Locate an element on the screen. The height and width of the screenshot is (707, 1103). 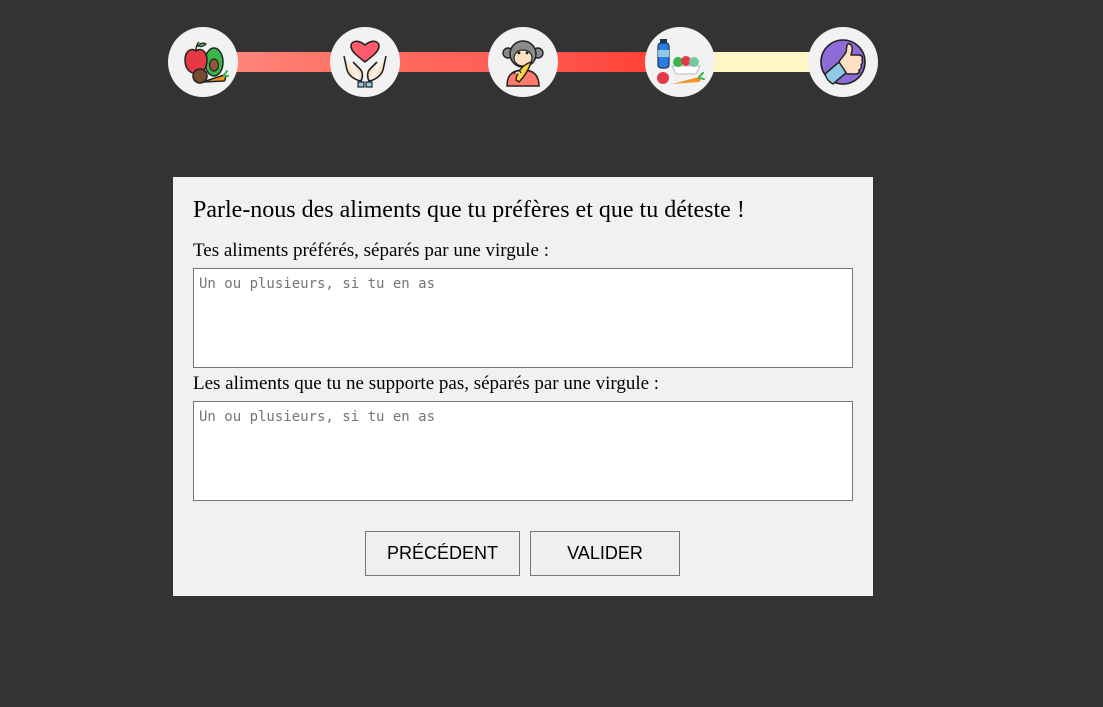
thumbs-up-icon is located at coordinates (843, 62).